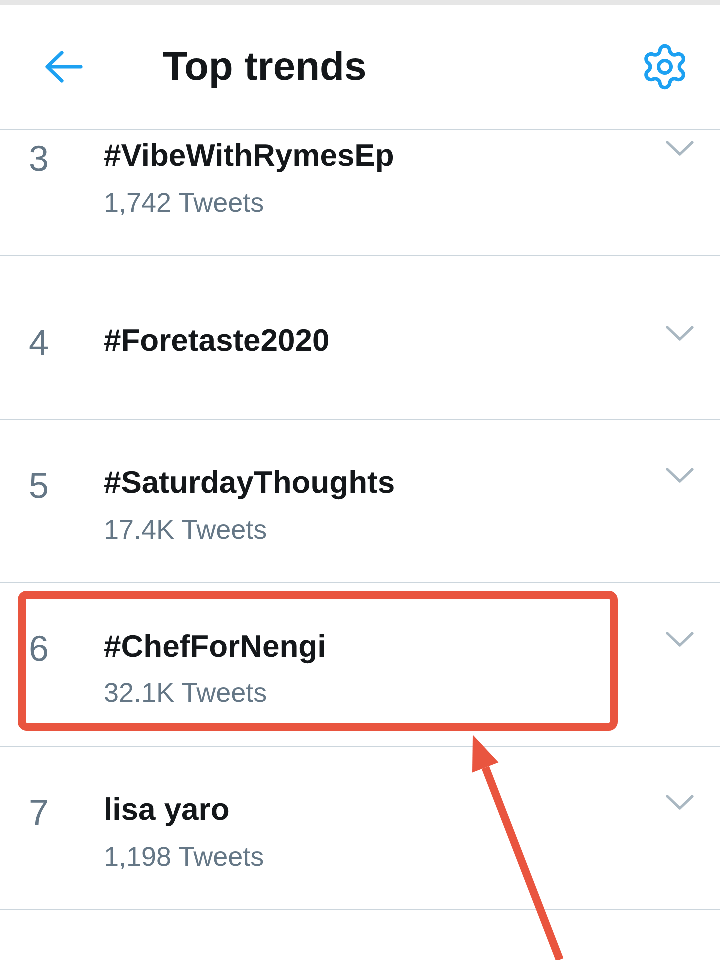 The height and width of the screenshot is (960, 720). What do you see at coordinates (186, 693) in the screenshot?
I see `tweet-count: 32.1K Tweets` at bounding box center [186, 693].